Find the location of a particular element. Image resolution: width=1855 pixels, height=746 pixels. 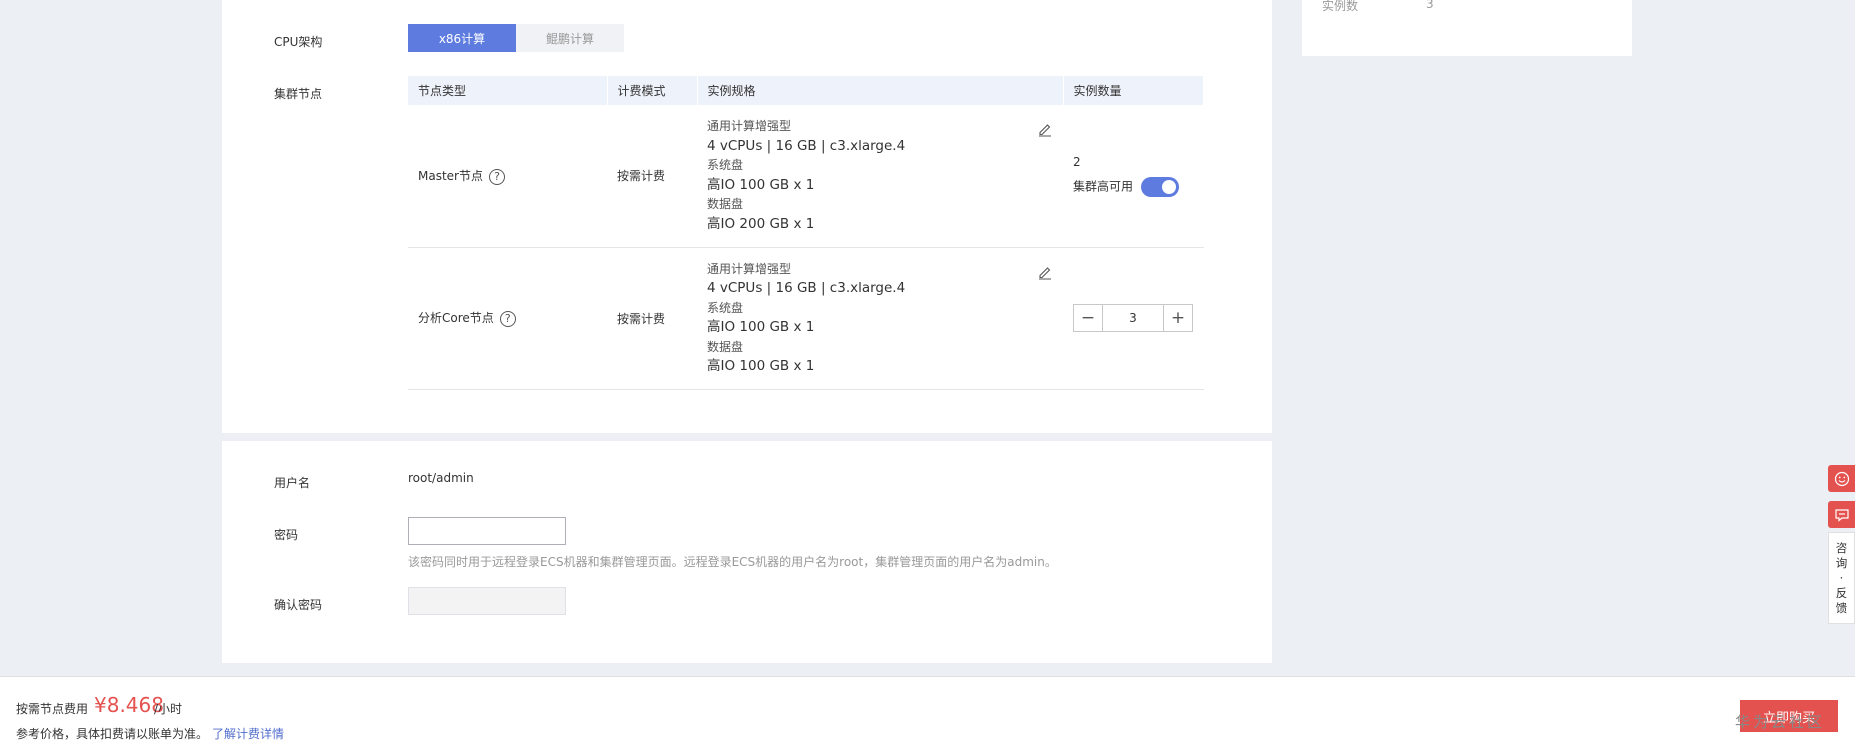

instance-count-label: 实例数 is located at coordinates (1340, 6).